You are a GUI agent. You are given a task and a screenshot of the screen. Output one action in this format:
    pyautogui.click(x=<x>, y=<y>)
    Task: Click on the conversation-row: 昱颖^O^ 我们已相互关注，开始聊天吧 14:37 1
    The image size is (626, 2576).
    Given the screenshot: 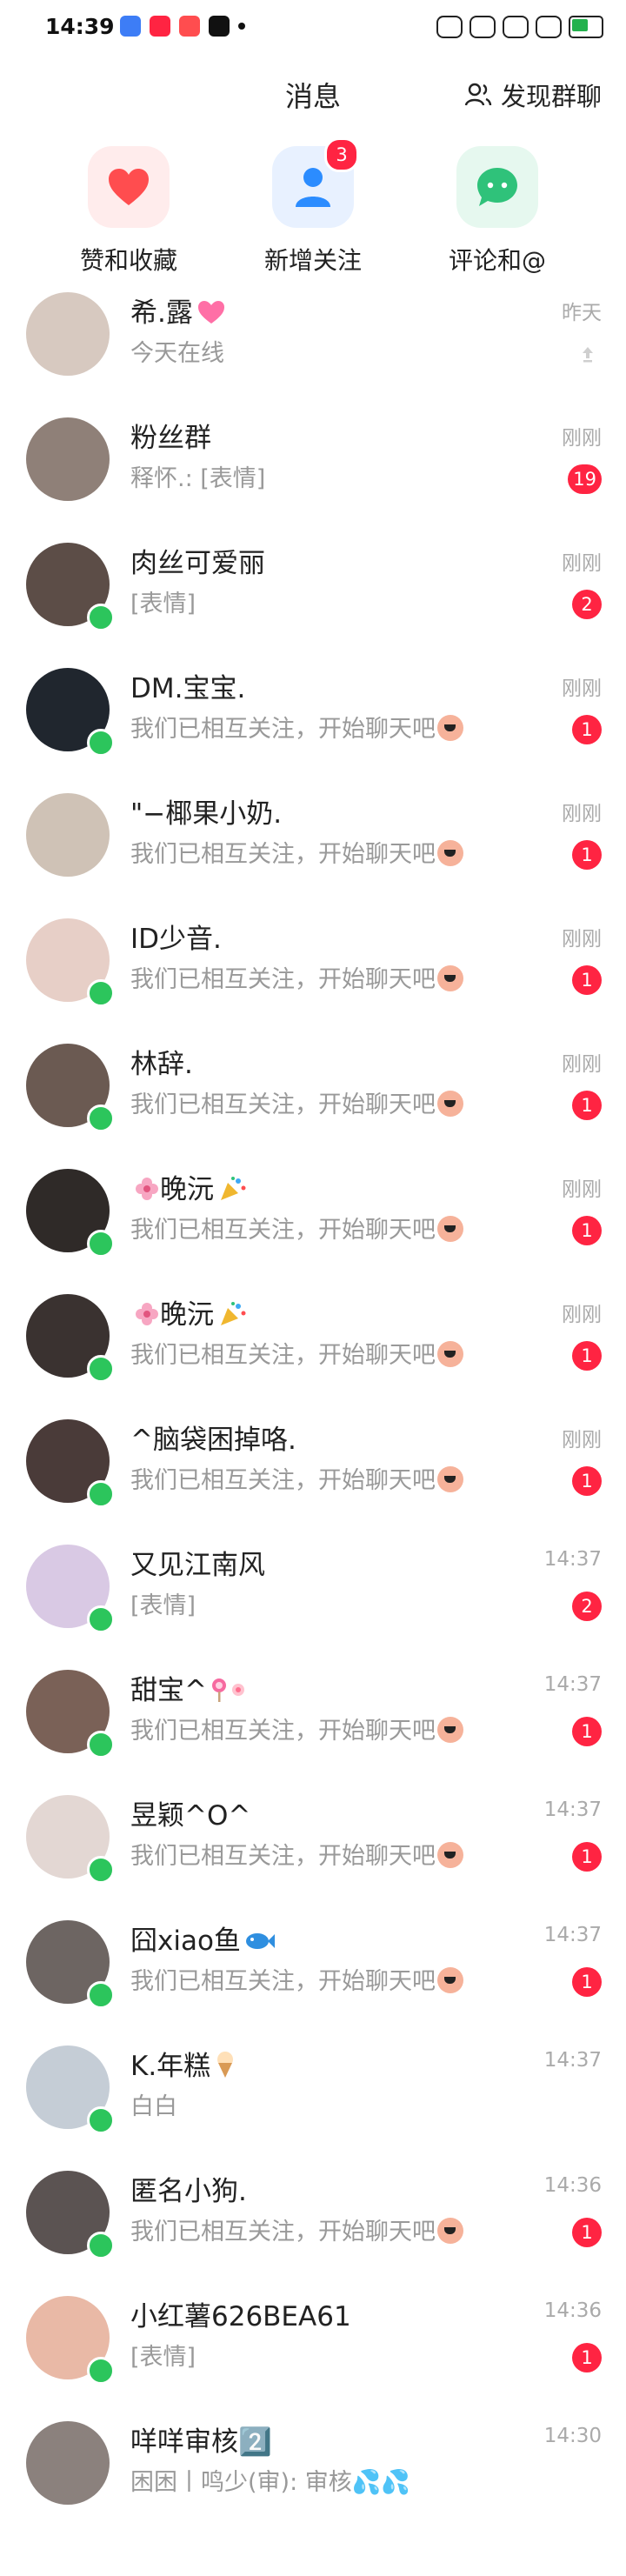 What is the action you would take?
    pyautogui.click(x=313, y=1840)
    